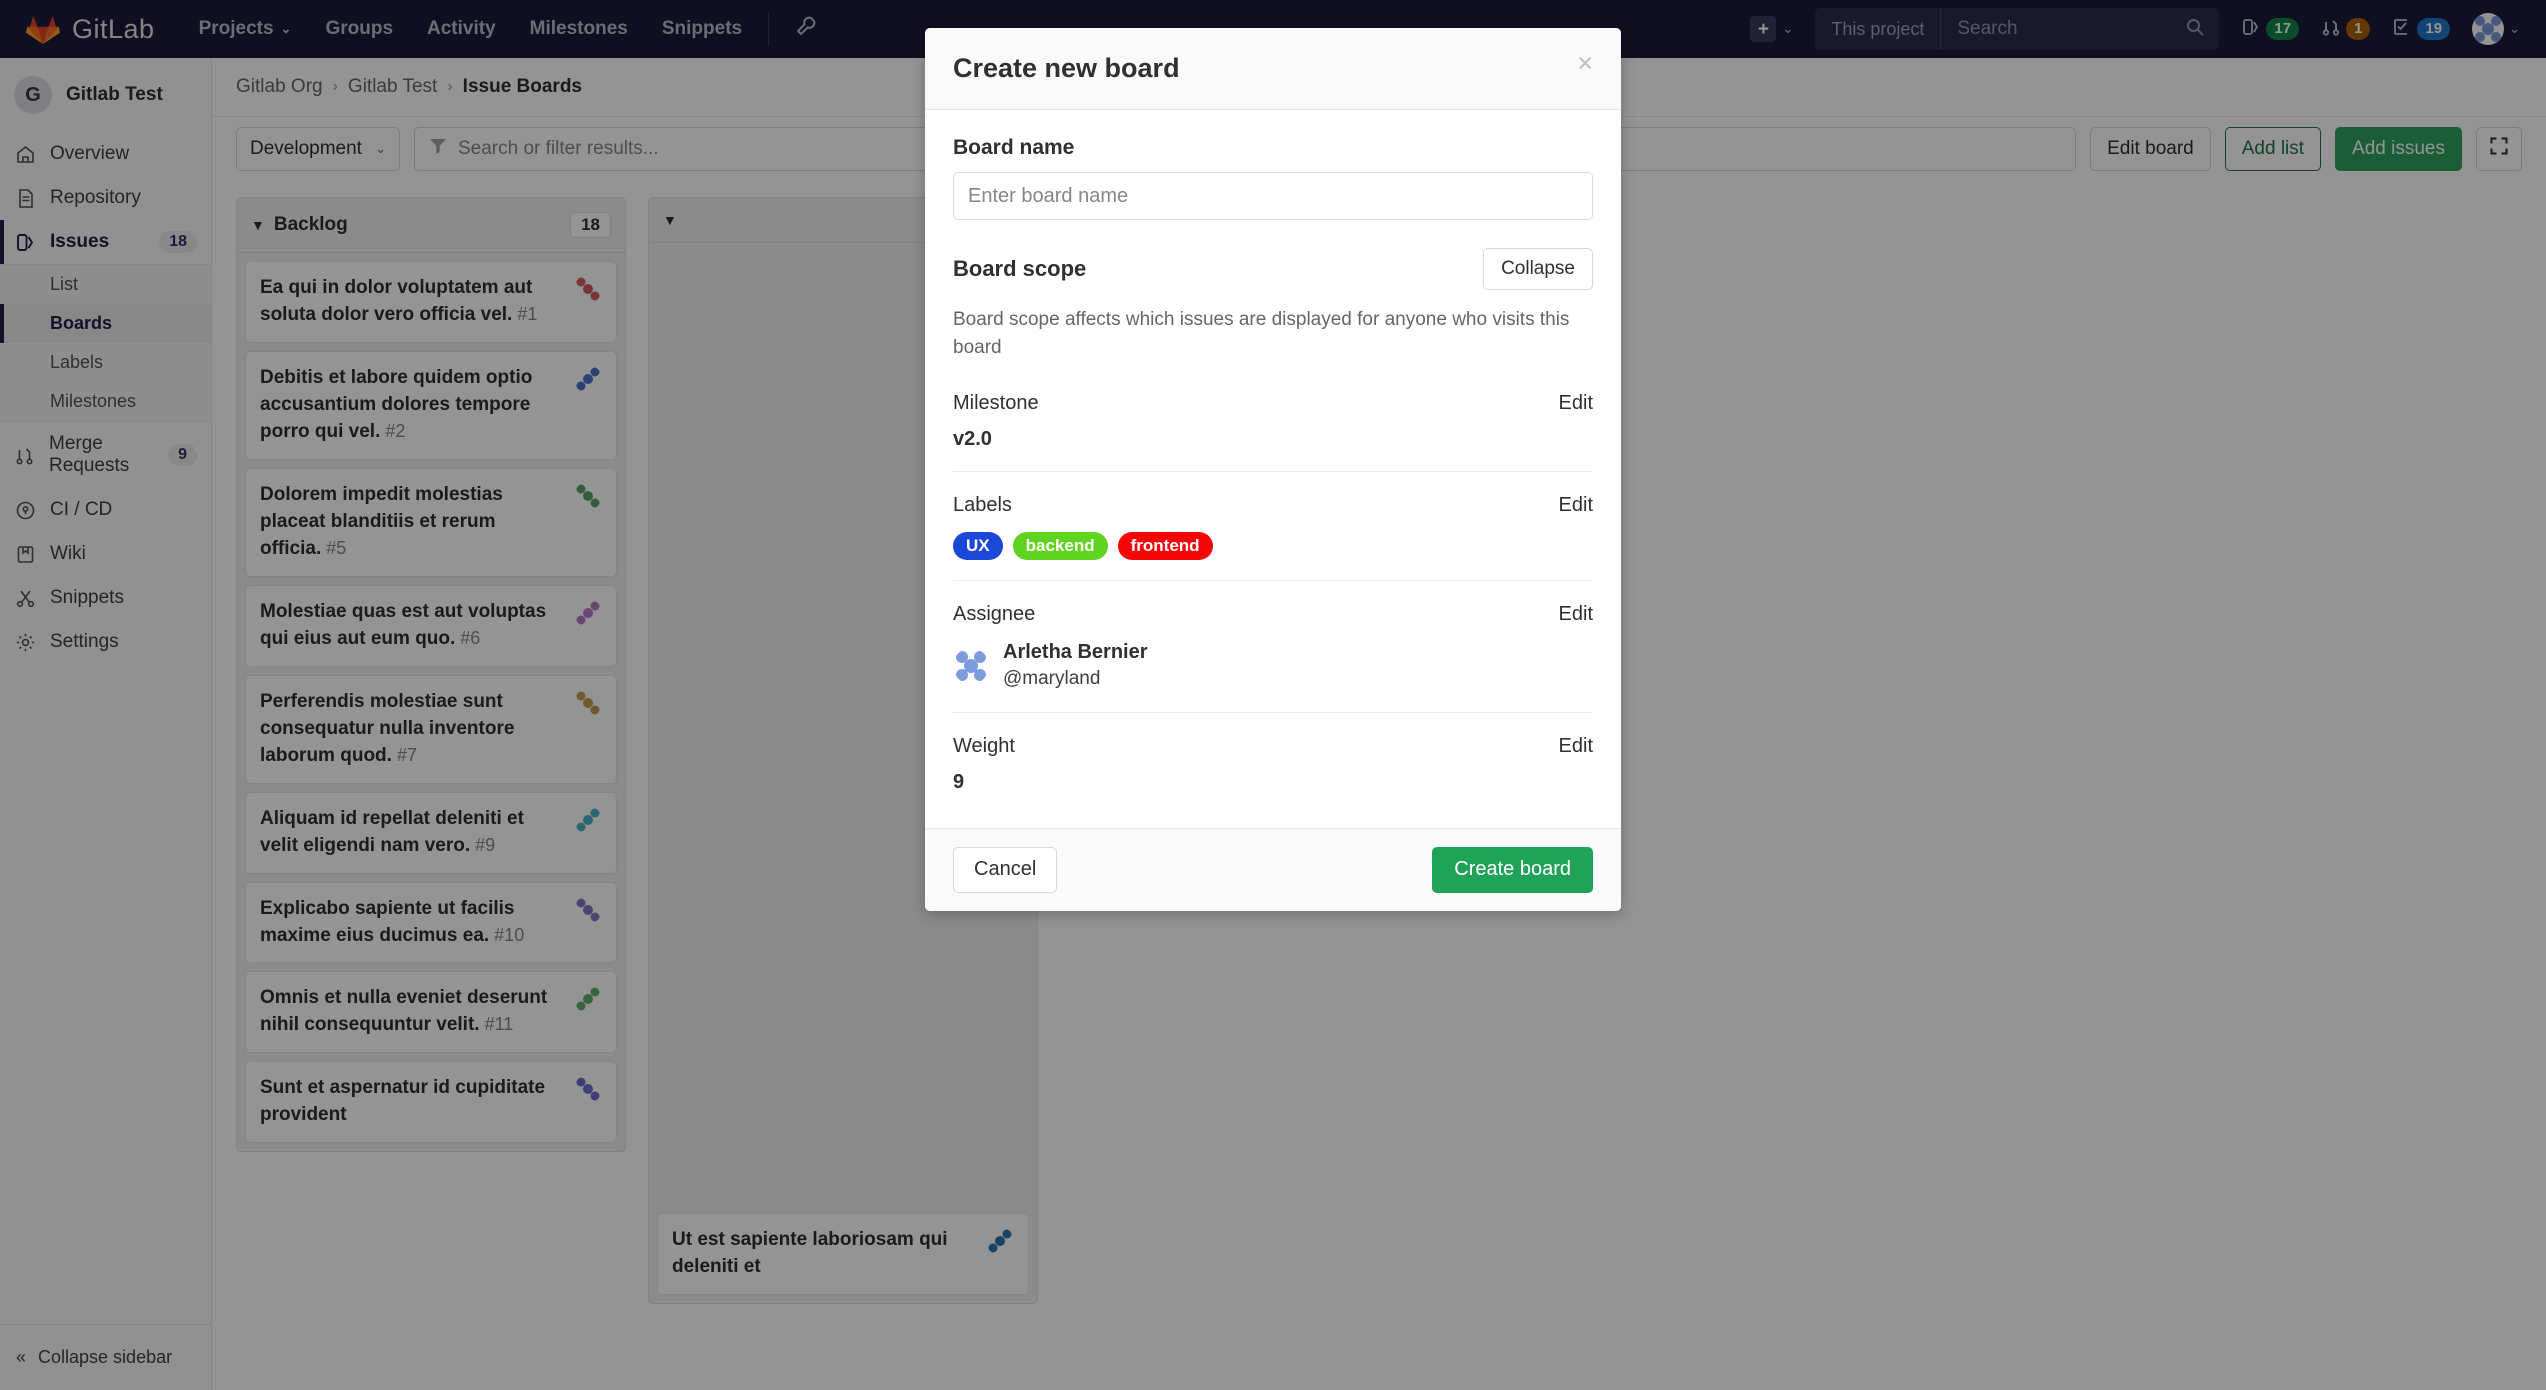 The height and width of the screenshot is (1390, 2546). I want to click on scope-block-assignee: Assignee Edit Arletha Bernier @maryland, so click(1273, 646).